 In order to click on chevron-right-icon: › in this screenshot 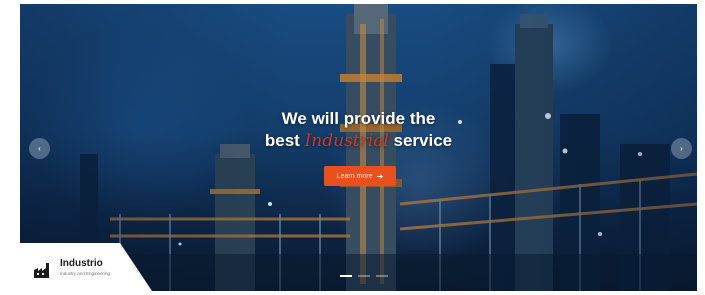, I will do `click(681, 148)`.